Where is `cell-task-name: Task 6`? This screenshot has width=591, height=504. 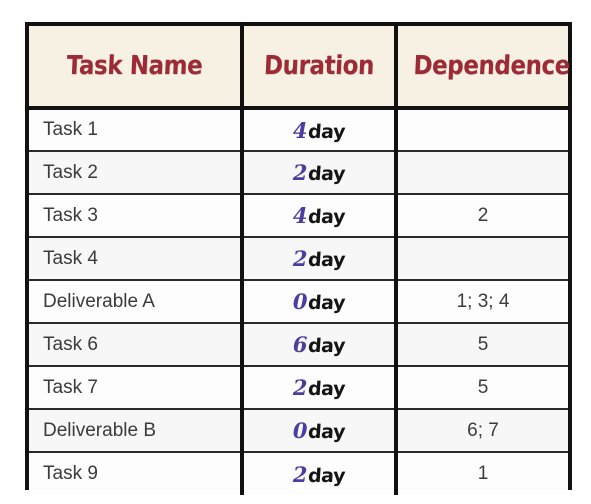 cell-task-name: Task 6 is located at coordinates (135, 344).